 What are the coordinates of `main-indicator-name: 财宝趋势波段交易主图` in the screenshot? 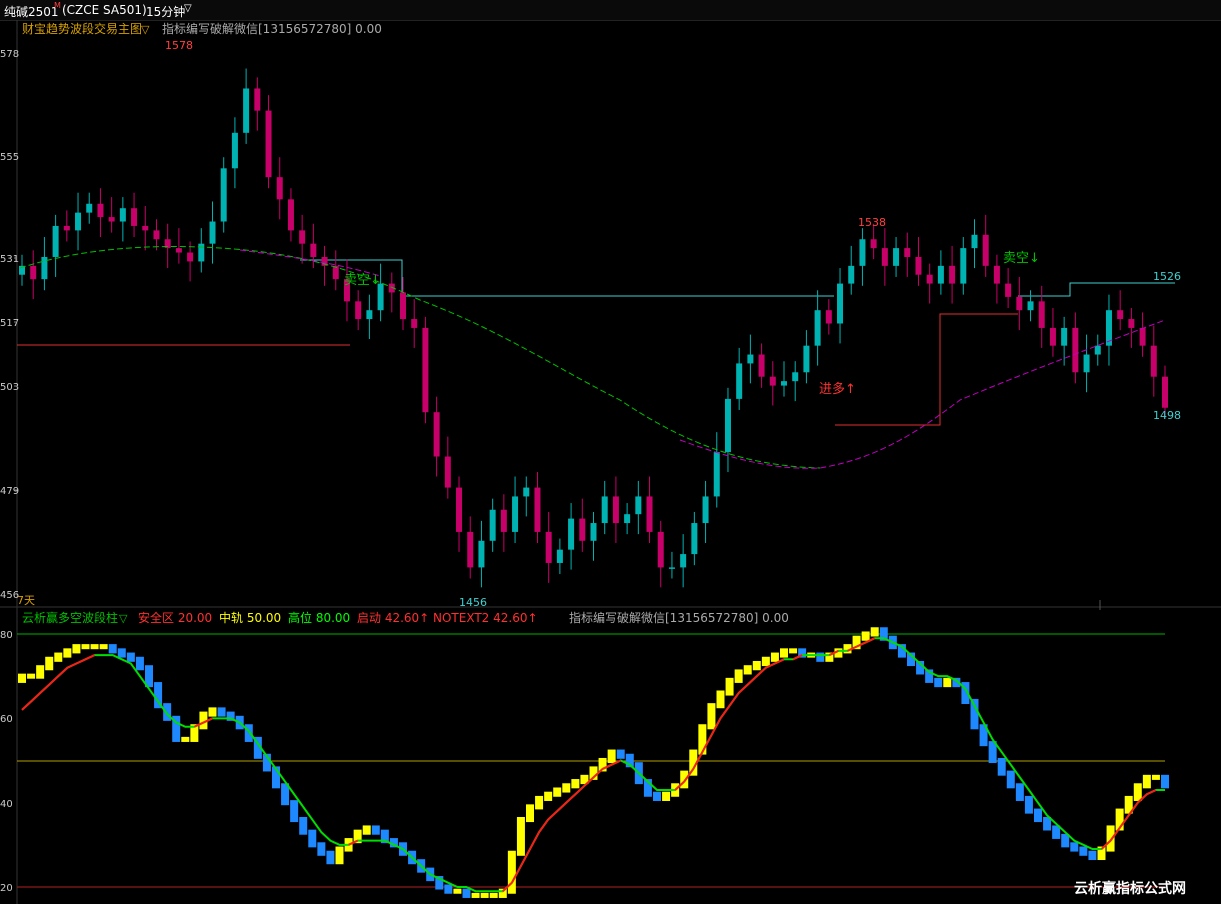 It's located at (82, 28).